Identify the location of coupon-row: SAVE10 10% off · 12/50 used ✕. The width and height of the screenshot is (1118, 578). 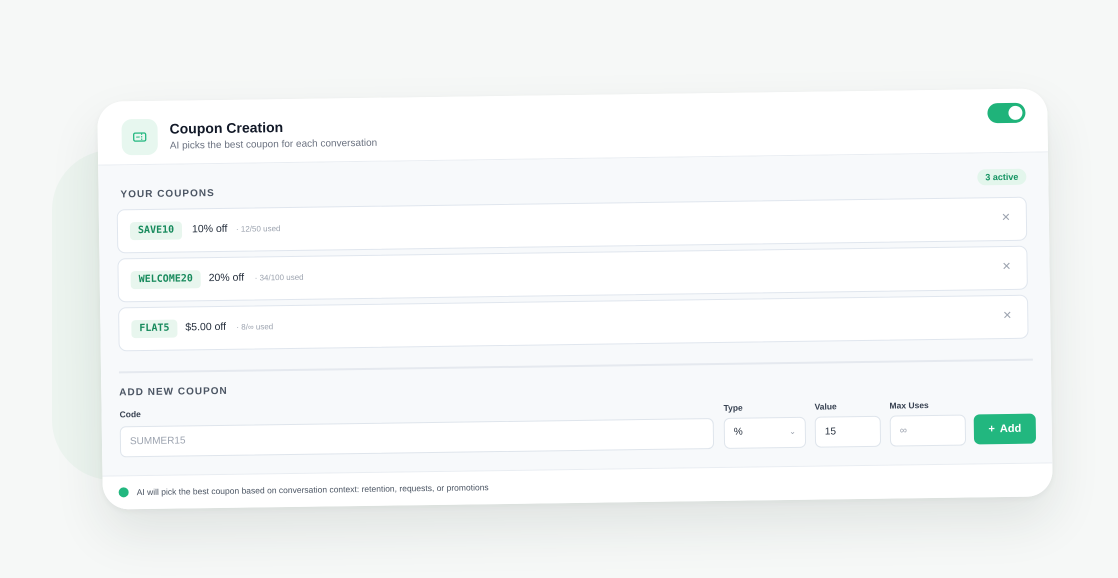
(572, 225).